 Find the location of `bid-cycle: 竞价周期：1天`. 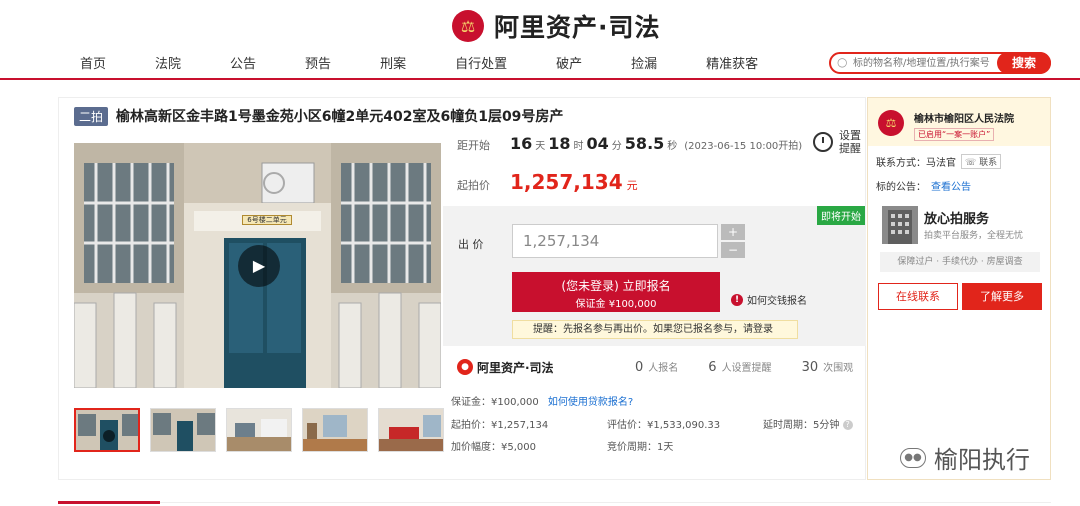

bid-cycle: 竞价周期：1天 is located at coordinates (640, 447).